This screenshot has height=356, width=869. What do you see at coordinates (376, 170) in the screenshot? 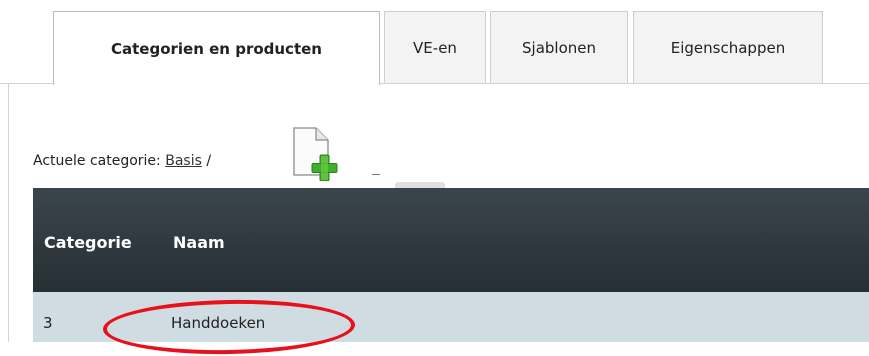
I see `secondary-link` at bounding box center [376, 170].